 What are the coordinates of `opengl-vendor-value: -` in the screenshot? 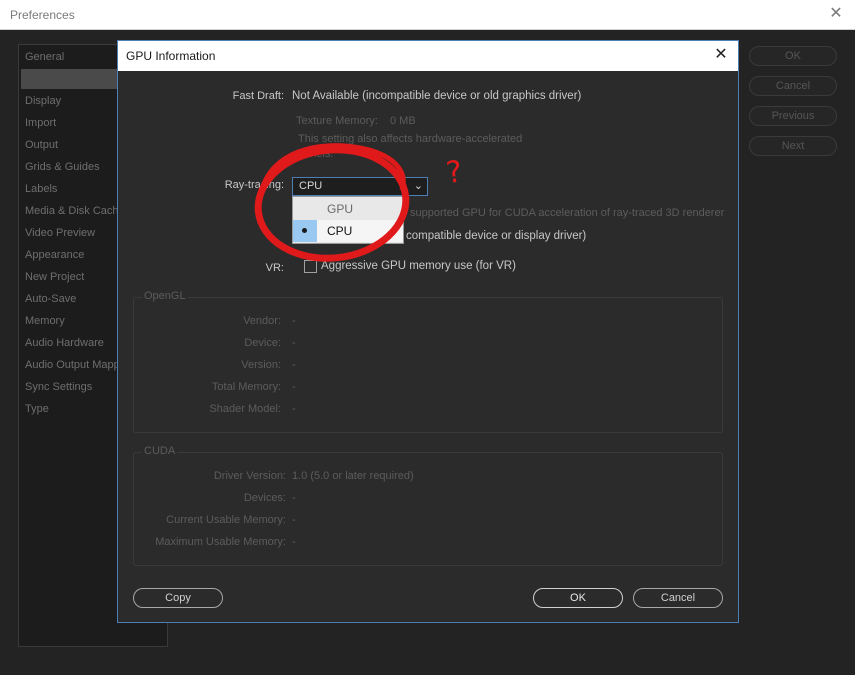 It's located at (294, 321).